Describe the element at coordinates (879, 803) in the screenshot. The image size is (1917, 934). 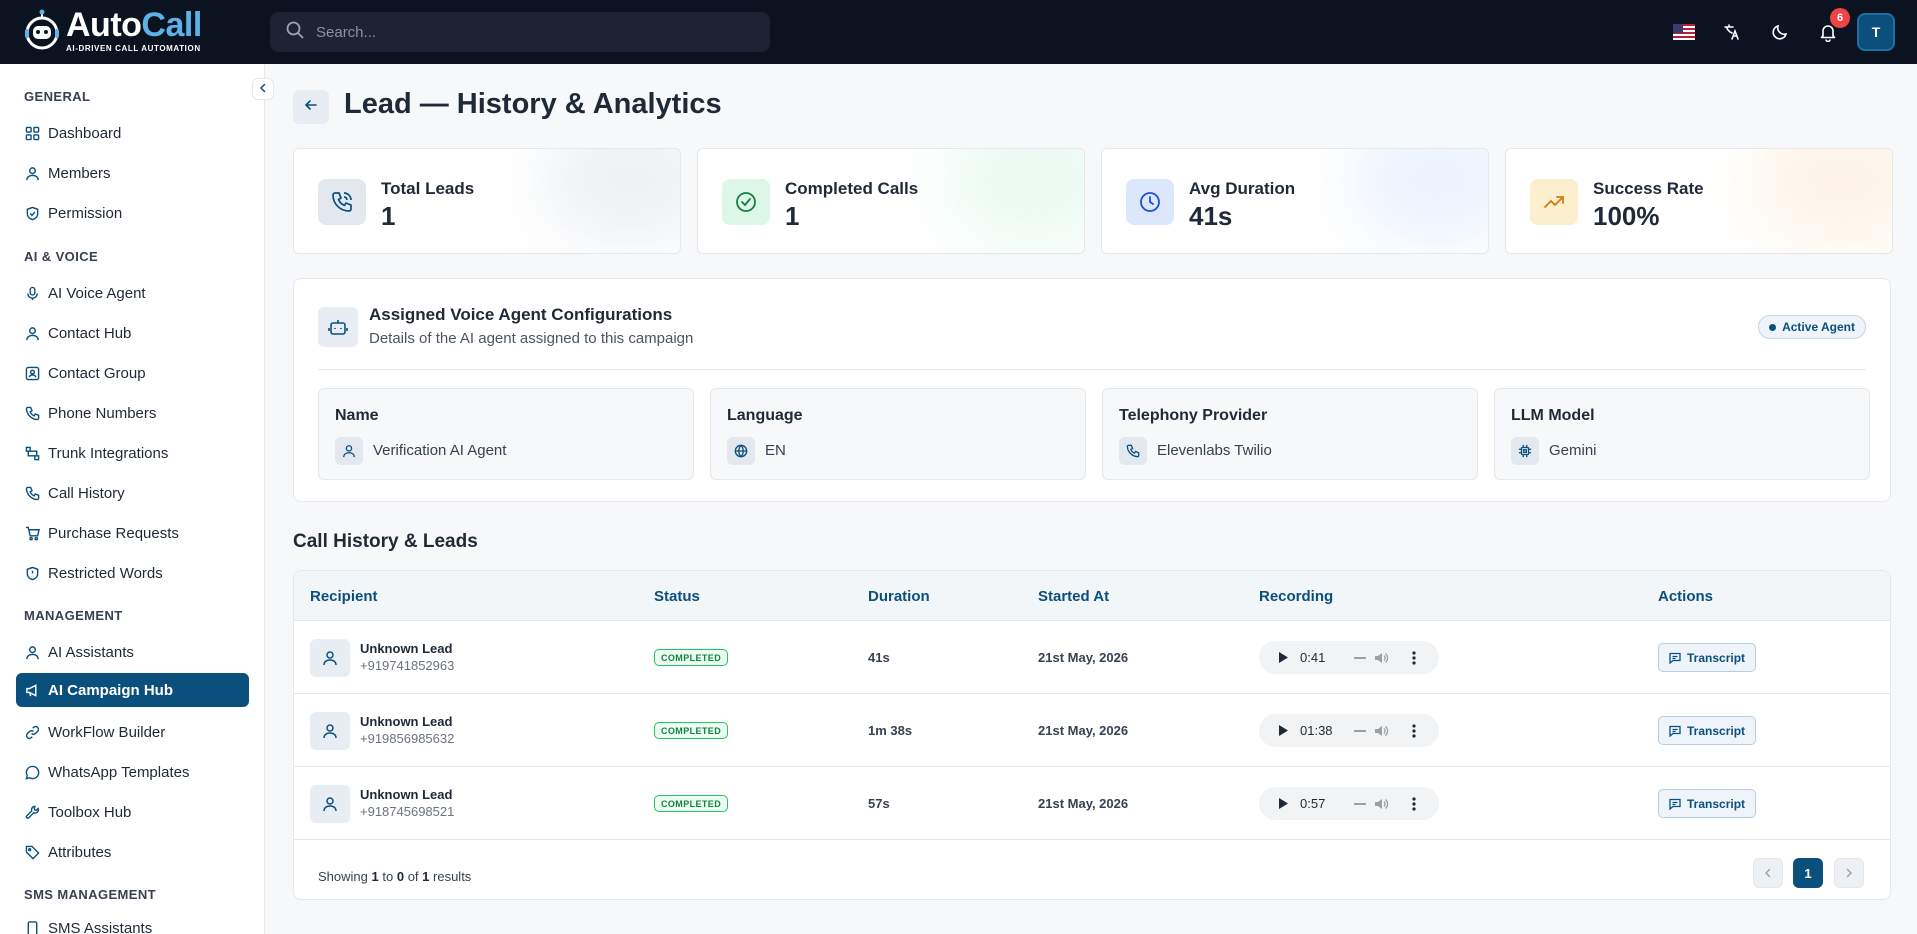
I see `call-duration: 57s` at that location.